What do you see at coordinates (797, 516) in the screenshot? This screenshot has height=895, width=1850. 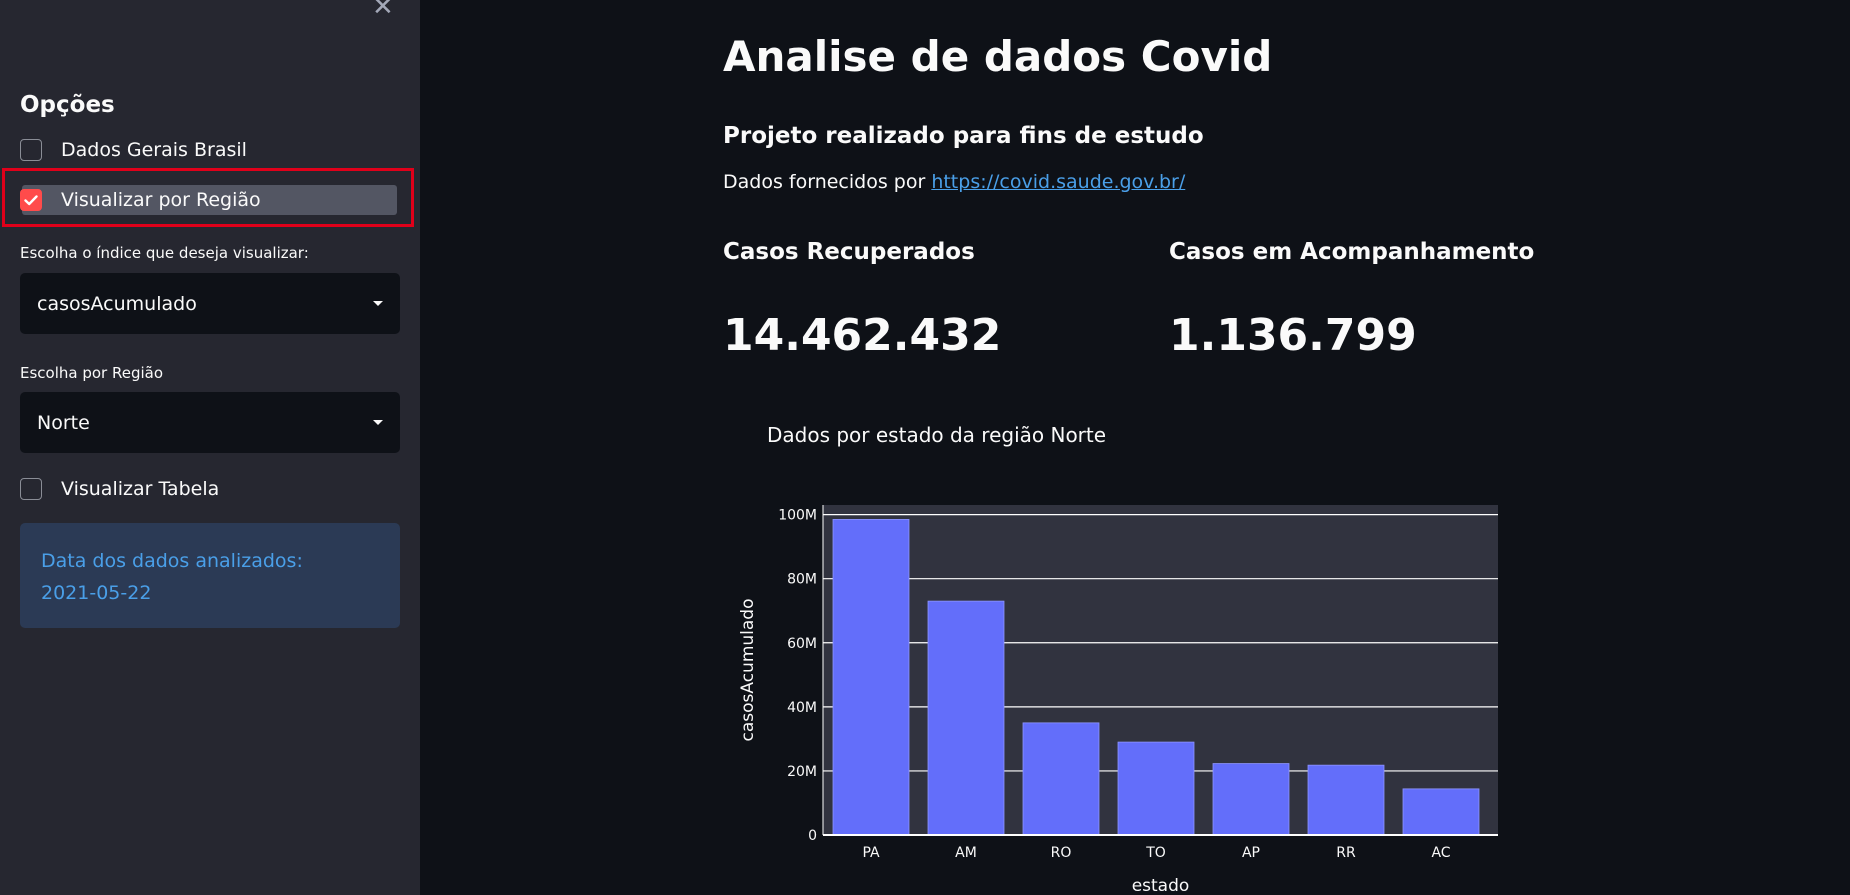 I see `y-tick-label: 100M` at bounding box center [797, 516].